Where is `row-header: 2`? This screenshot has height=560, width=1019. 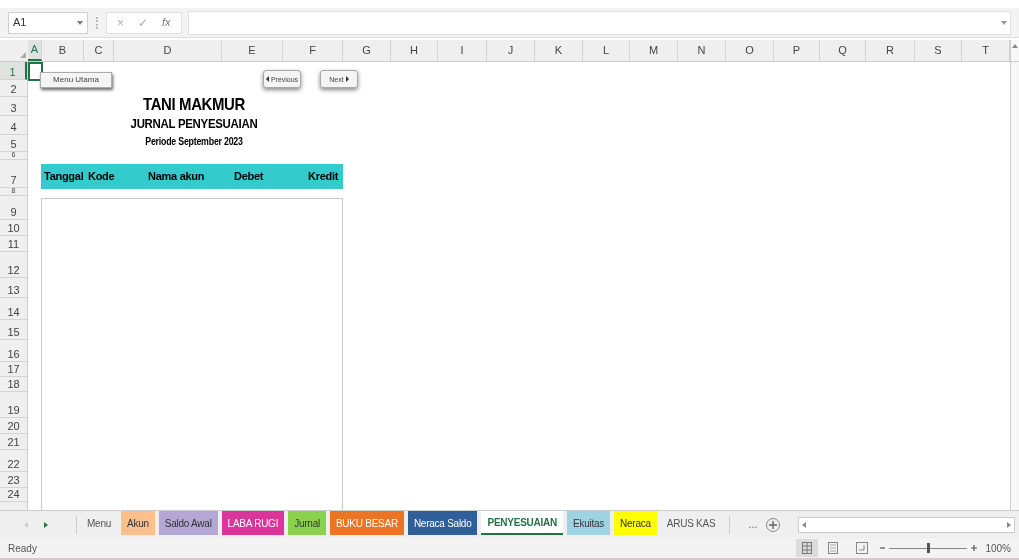
row-header: 2 is located at coordinates (13, 88).